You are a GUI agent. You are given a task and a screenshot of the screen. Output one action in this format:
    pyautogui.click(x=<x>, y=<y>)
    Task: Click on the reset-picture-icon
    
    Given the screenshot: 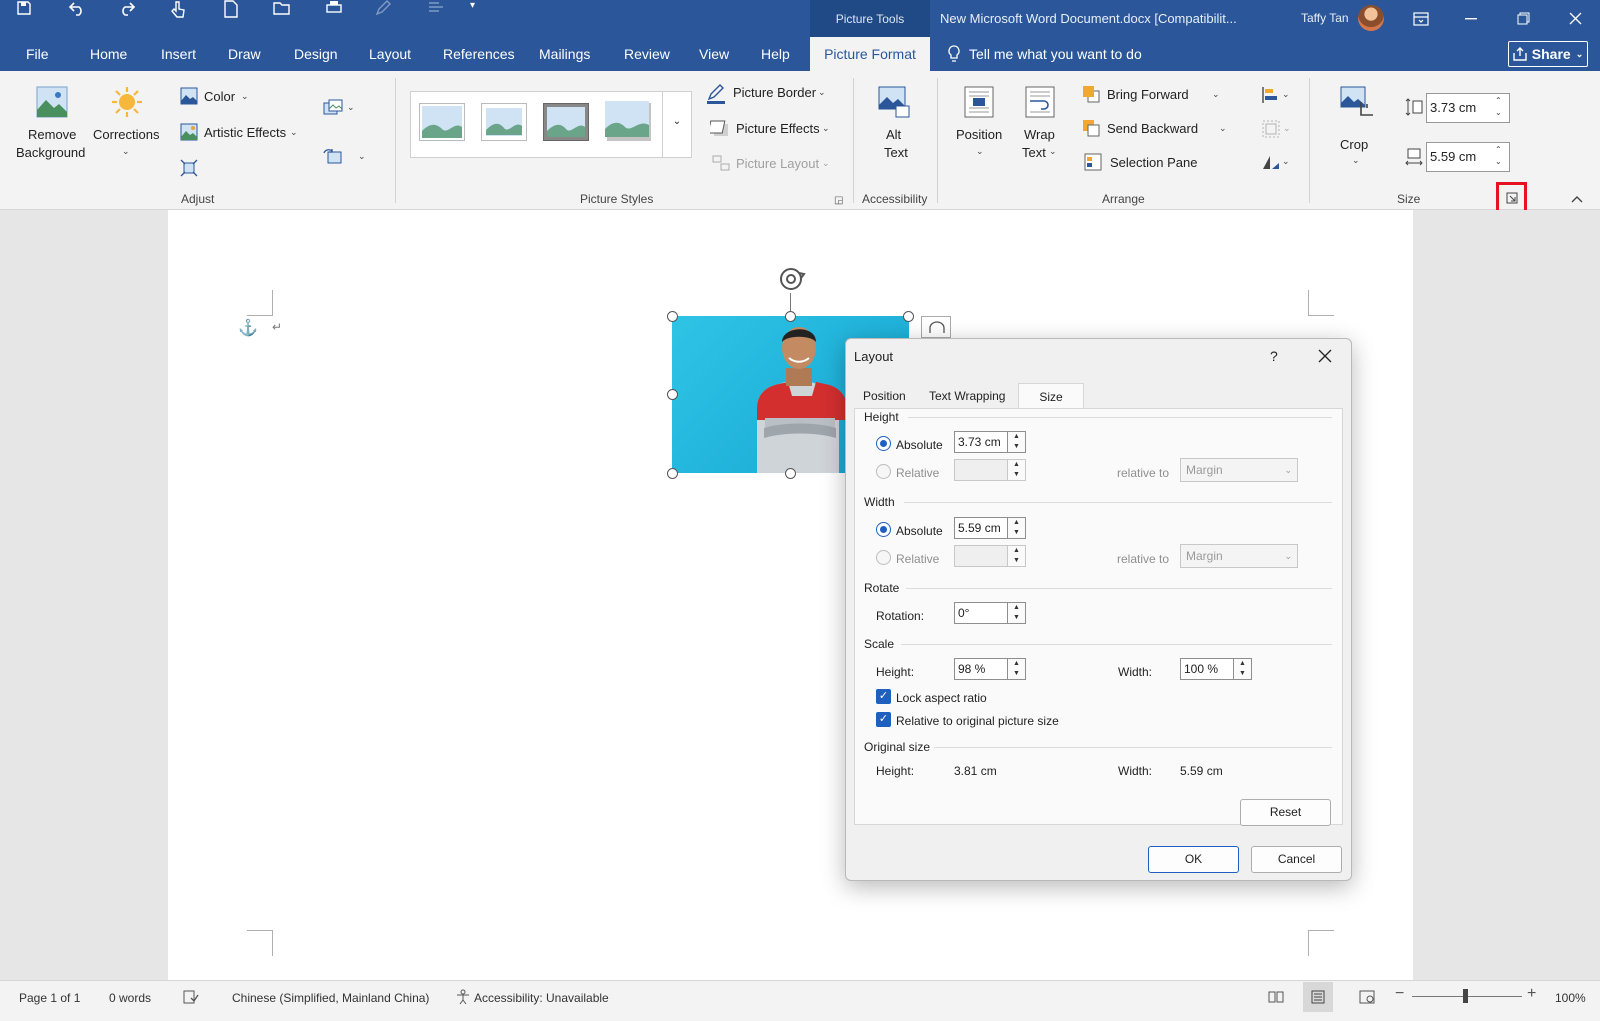 What is the action you would take?
    pyautogui.click(x=333, y=157)
    